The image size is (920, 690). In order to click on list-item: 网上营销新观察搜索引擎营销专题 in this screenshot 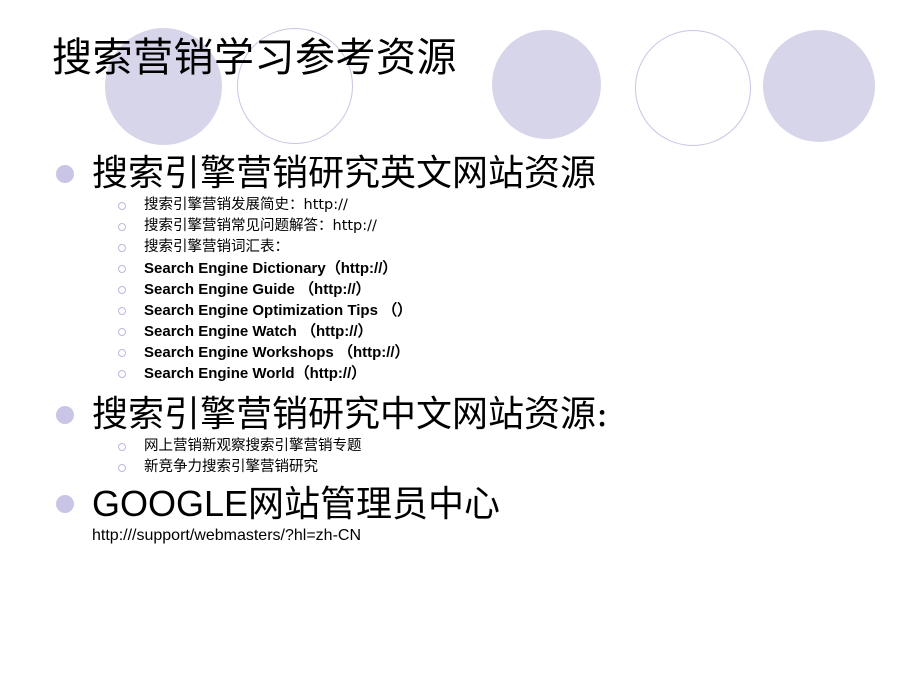, I will do `click(519, 446)`.